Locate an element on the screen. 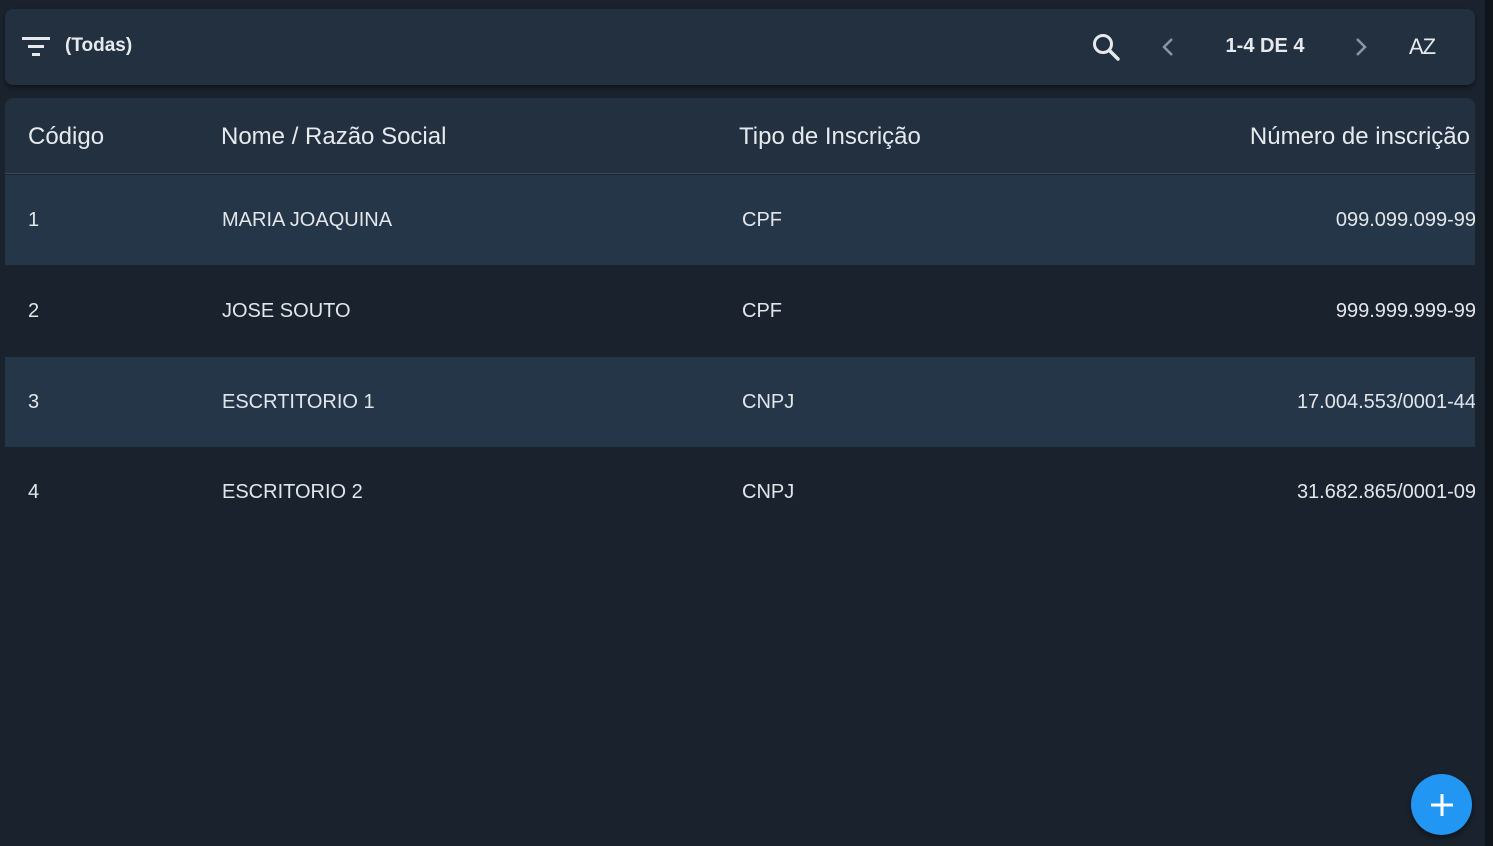 The width and height of the screenshot is (1493, 846). next-page-button is located at coordinates (1361, 47).